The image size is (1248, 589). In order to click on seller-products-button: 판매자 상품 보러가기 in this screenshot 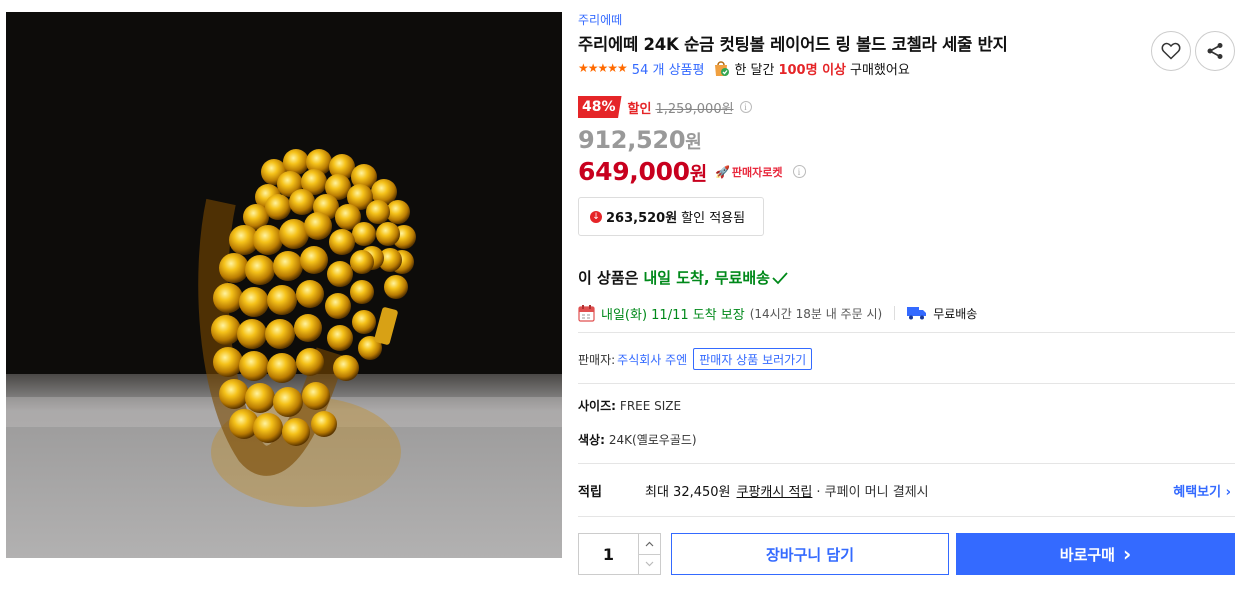, I will do `click(753, 359)`.